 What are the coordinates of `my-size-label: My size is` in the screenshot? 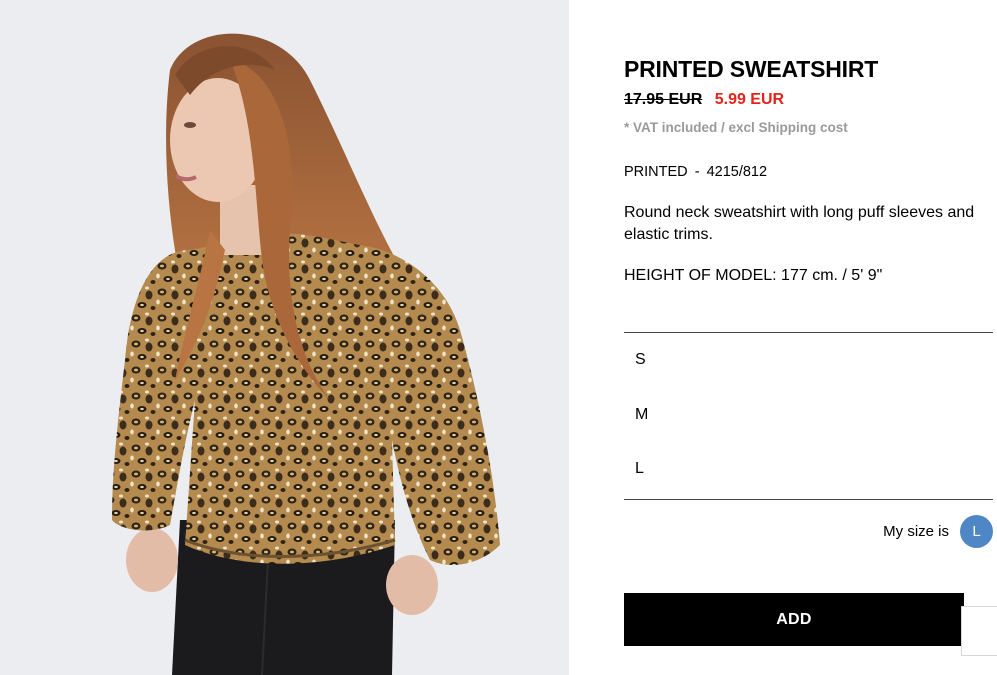 It's located at (916, 531).